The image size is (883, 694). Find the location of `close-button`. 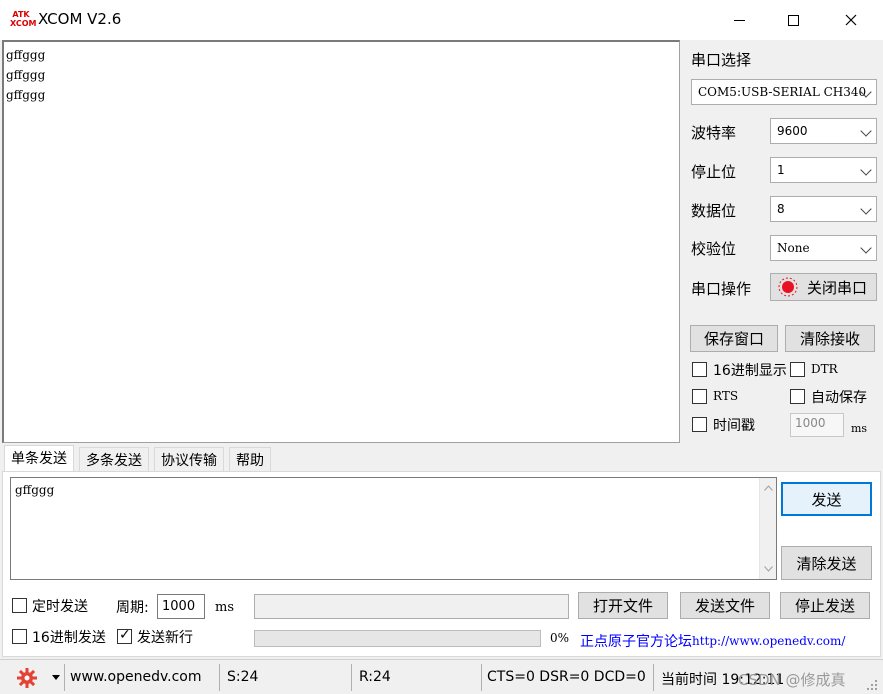

close-button is located at coordinates (851, 20).